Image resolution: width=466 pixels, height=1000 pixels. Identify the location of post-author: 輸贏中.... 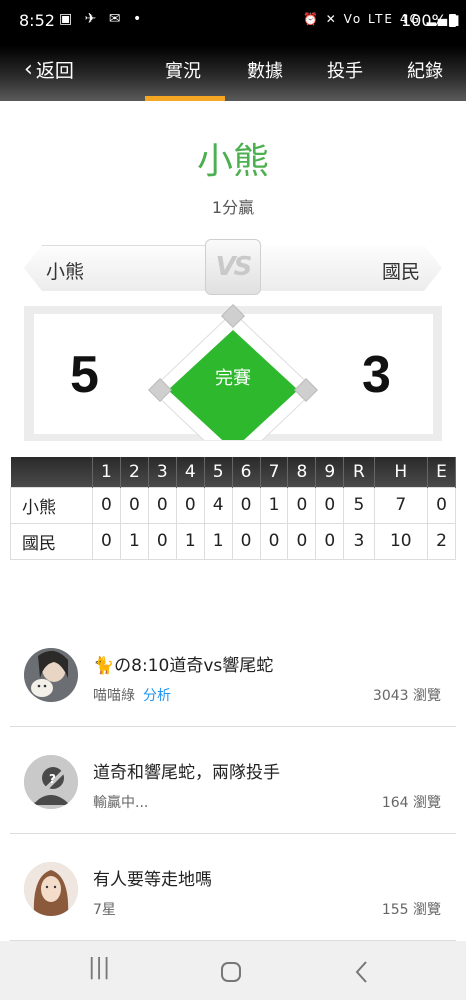
(121, 803).